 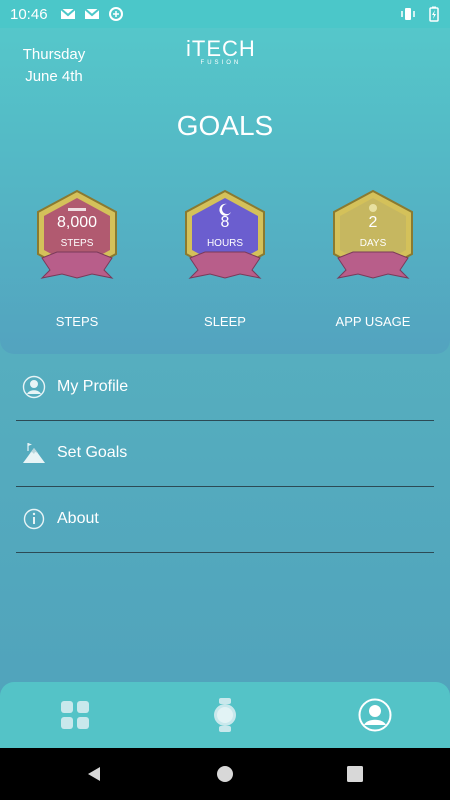 What do you see at coordinates (93, 386) in the screenshot?
I see `menu-item-label: My Profile` at bounding box center [93, 386].